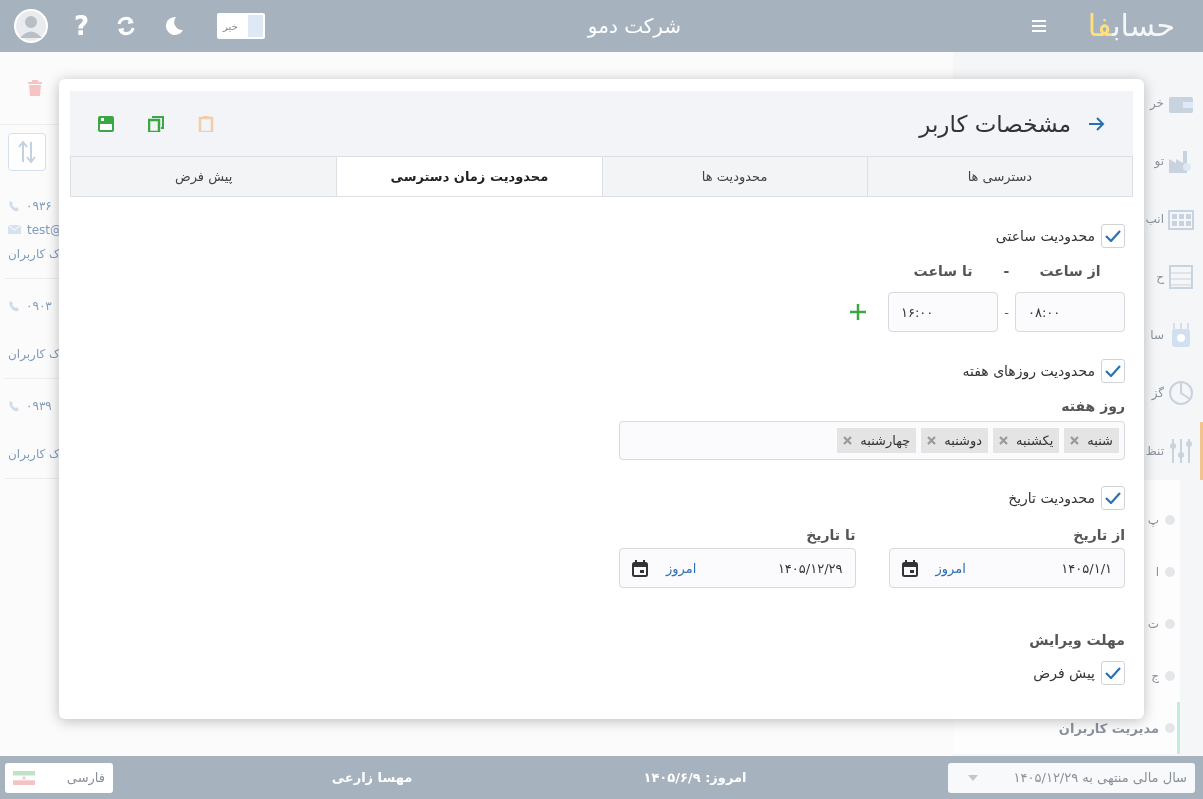 This screenshot has width=1203, height=799. What do you see at coordinates (634, 26) in the screenshot?
I see `company-title: شرکت دمو` at bounding box center [634, 26].